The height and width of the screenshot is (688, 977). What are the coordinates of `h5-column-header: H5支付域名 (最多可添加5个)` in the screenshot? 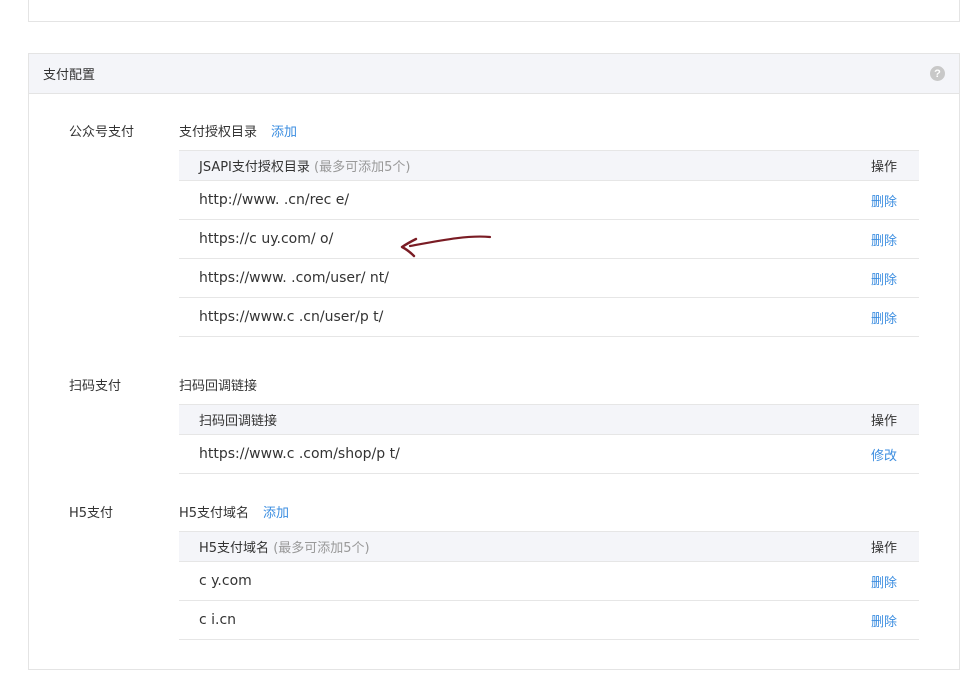 It's located at (284, 546).